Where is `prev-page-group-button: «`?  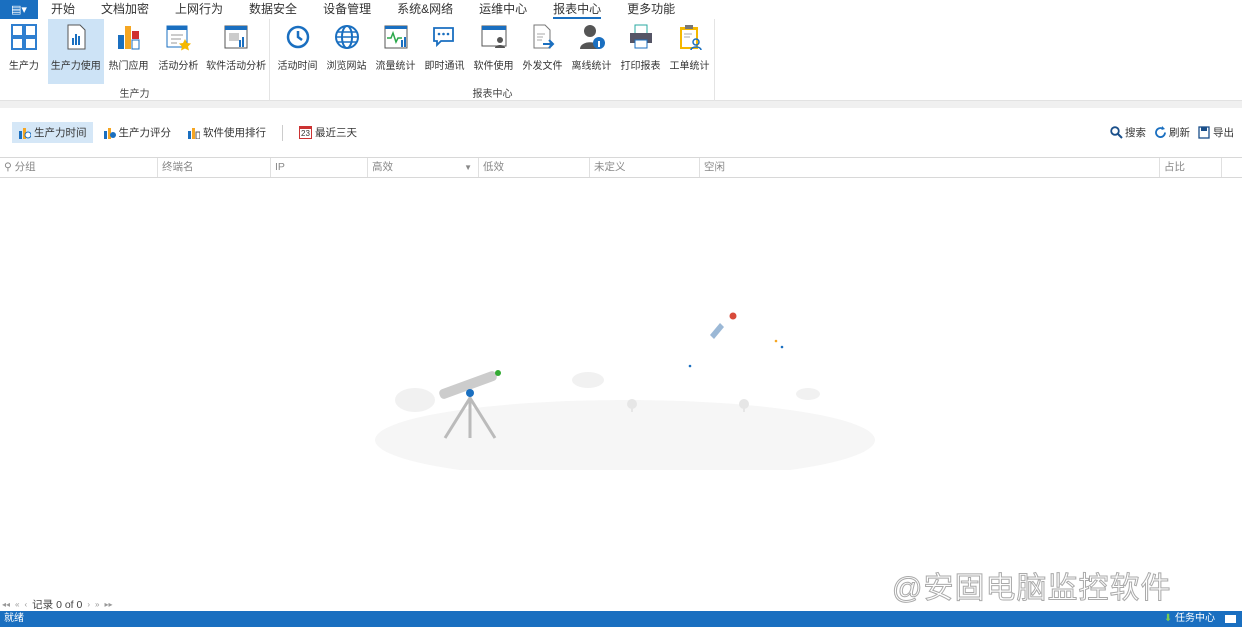
prev-page-group-button: « is located at coordinates (17, 604).